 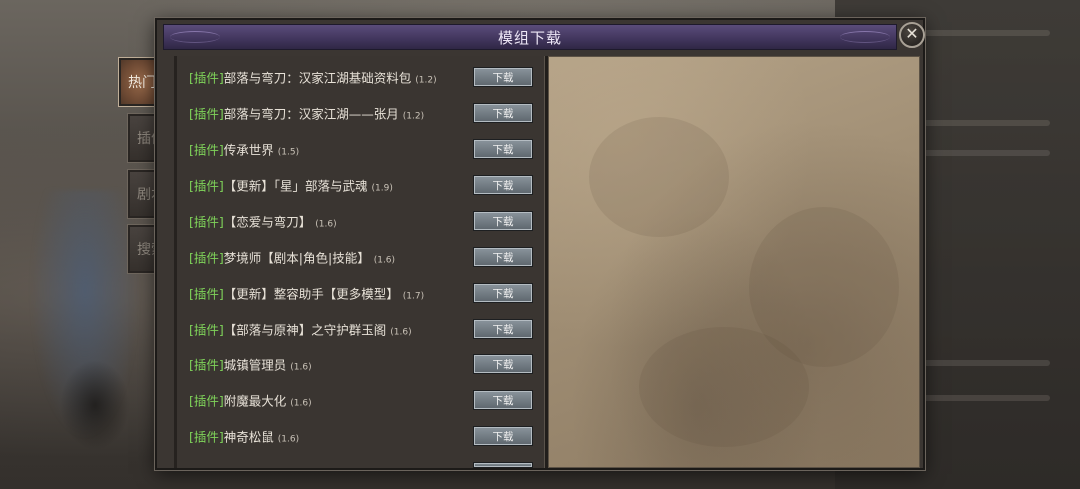 I want to click on mod-title: [插件]【更新】整容助手【更多模型】 (1.7), so click(x=306, y=293).